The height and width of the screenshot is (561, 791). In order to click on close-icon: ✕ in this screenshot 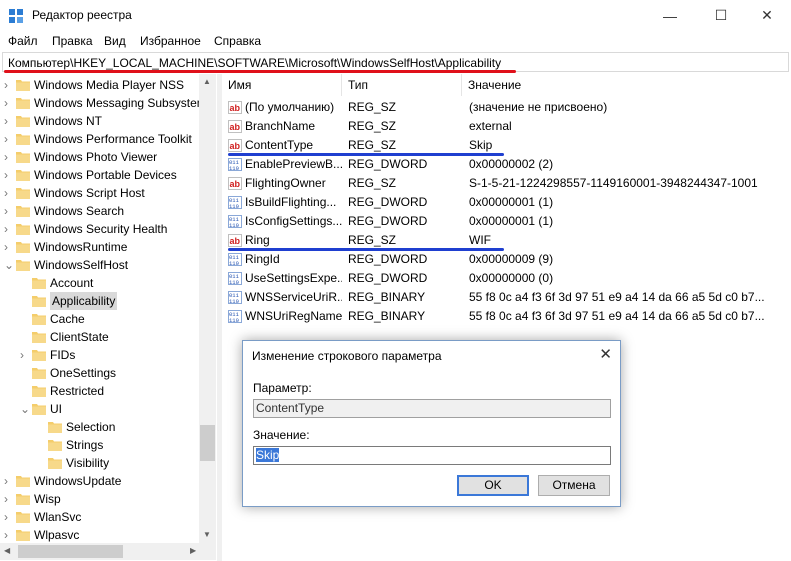, I will do `click(767, 15)`.